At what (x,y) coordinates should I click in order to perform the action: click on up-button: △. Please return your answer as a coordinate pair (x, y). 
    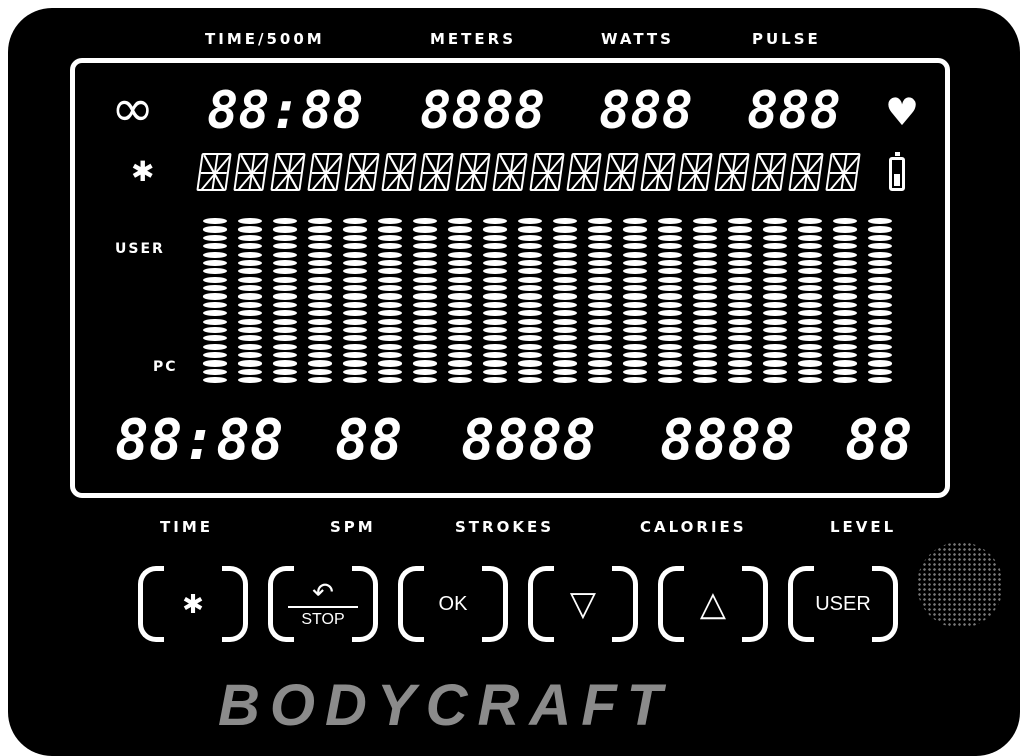
    Looking at the image, I should click on (713, 607).